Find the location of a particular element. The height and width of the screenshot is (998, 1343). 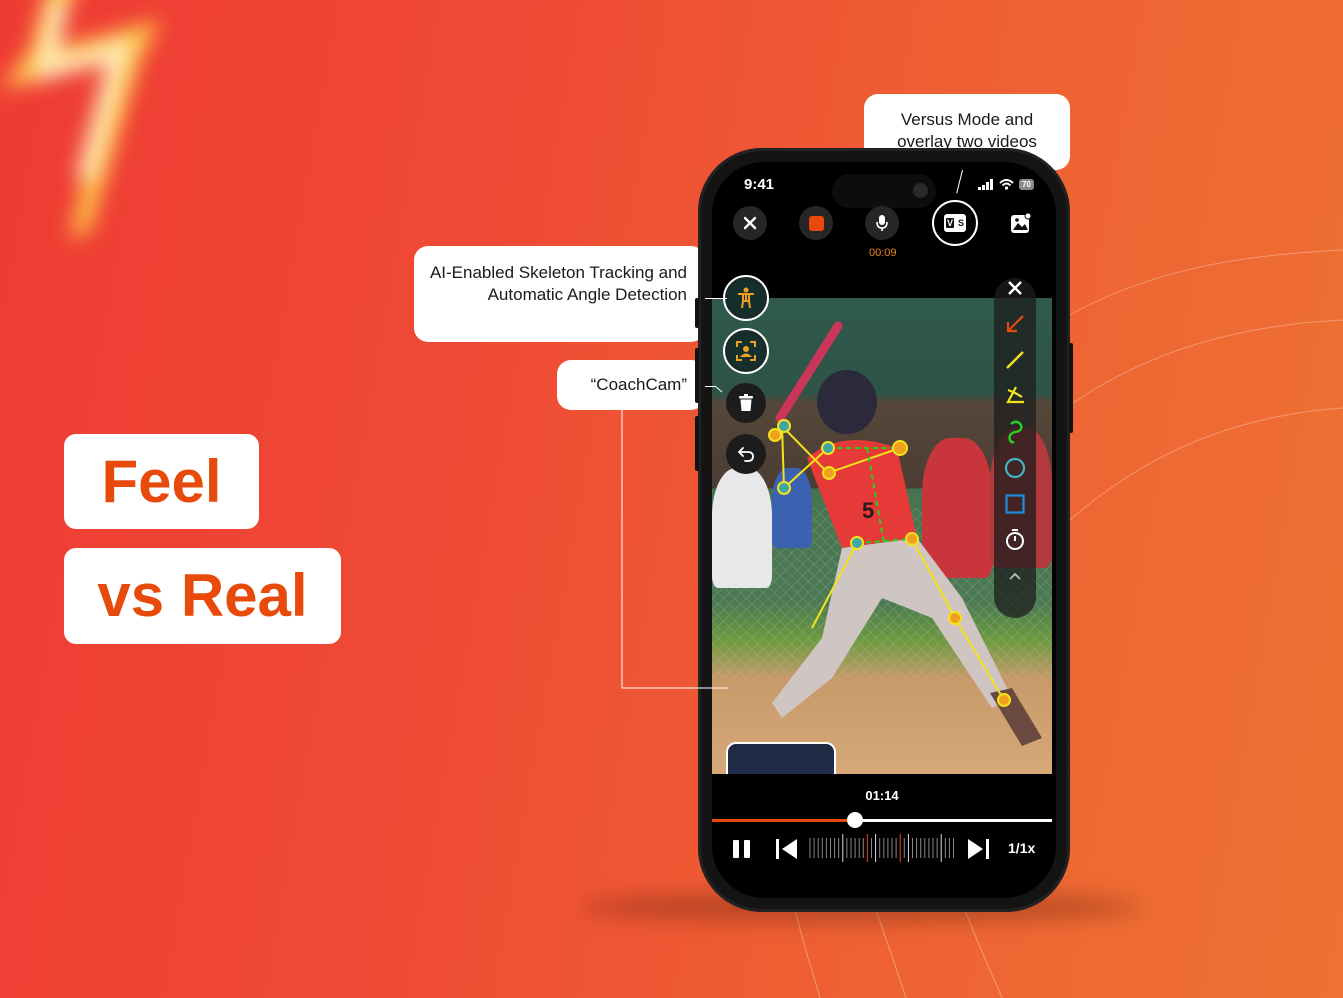

face-frame-icon is located at coordinates (746, 351).